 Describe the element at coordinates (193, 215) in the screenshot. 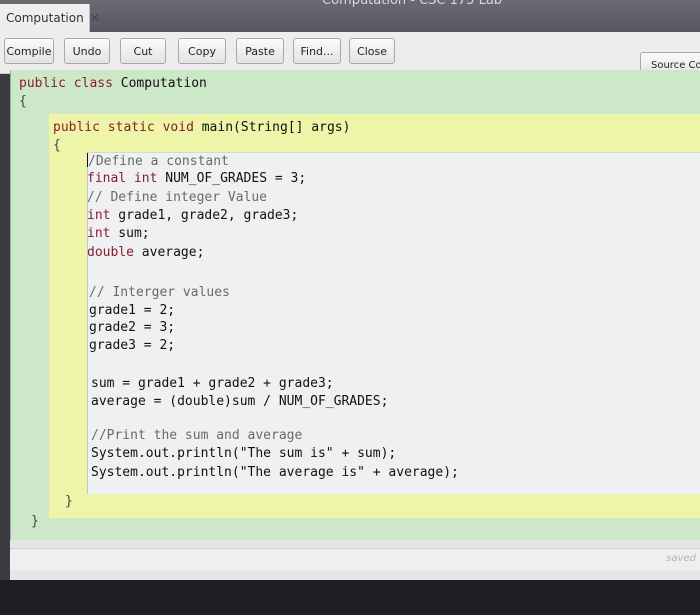

I see `code-line: int grade1, grade2, grade3;` at that location.